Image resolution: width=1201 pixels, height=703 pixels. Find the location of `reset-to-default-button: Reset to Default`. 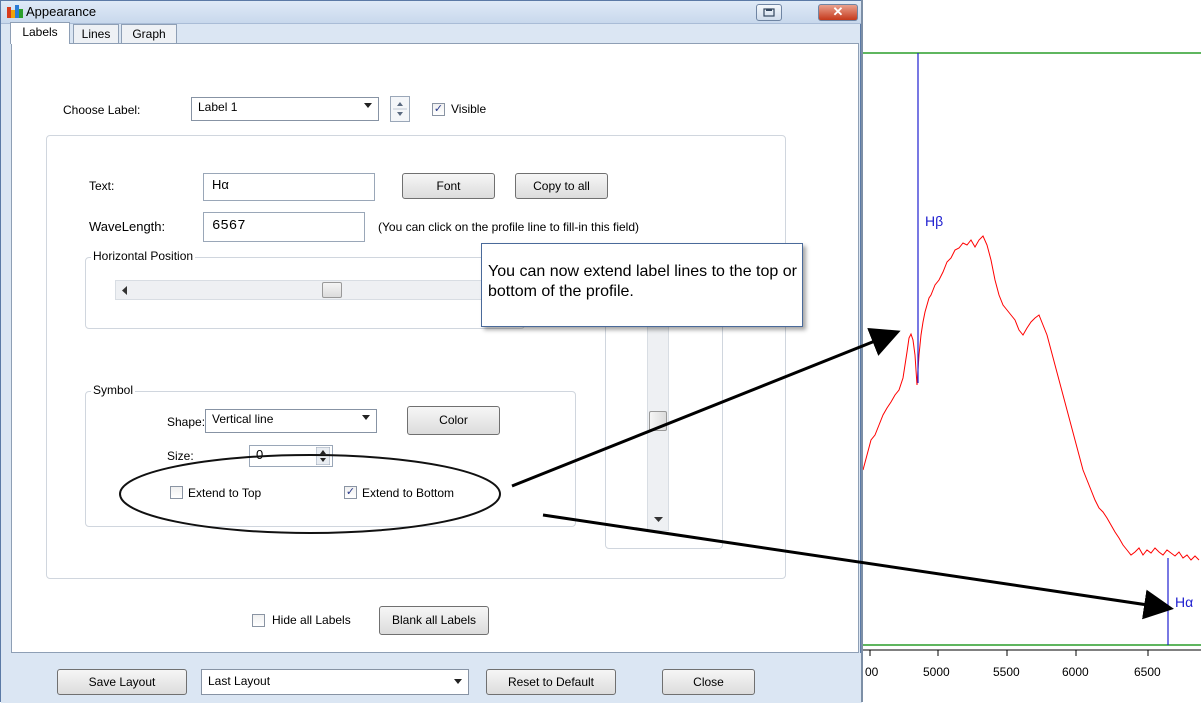

reset-to-default-button: Reset to Default is located at coordinates (551, 682).